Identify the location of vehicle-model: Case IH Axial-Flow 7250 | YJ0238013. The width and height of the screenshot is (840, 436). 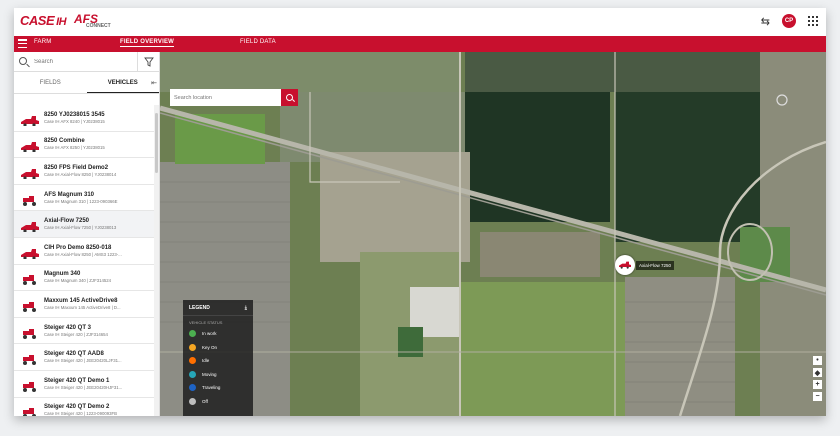
(80, 228).